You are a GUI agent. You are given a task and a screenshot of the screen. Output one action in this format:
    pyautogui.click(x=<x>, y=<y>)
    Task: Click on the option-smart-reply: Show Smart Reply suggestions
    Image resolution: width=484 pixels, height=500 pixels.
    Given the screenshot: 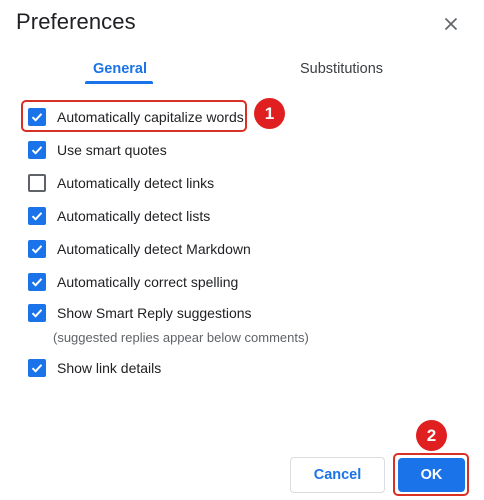 What is the action you would take?
    pyautogui.click(x=140, y=313)
    